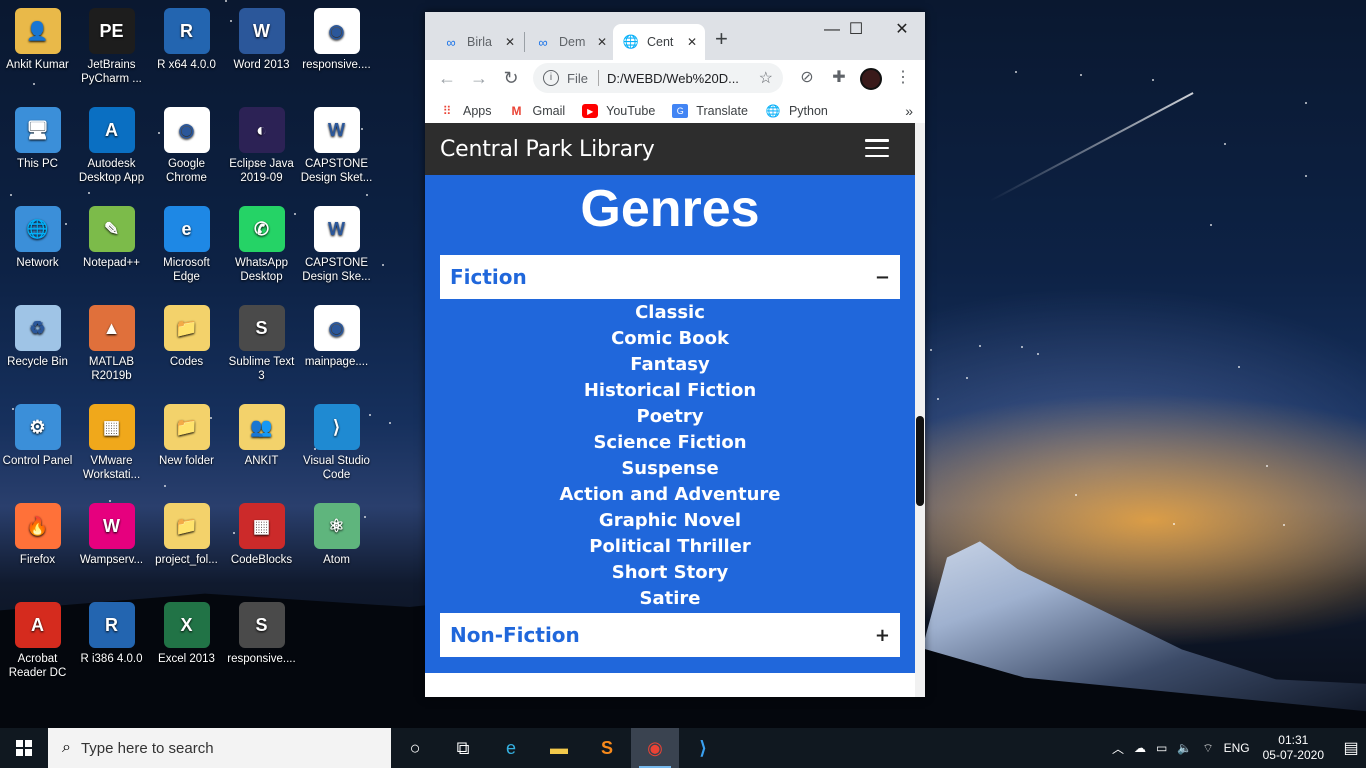 This screenshot has height=768, width=1366. What do you see at coordinates (547, 149) in the screenshot?
I see `site-brand: Central Park Library` at bounding box center [547, 149].